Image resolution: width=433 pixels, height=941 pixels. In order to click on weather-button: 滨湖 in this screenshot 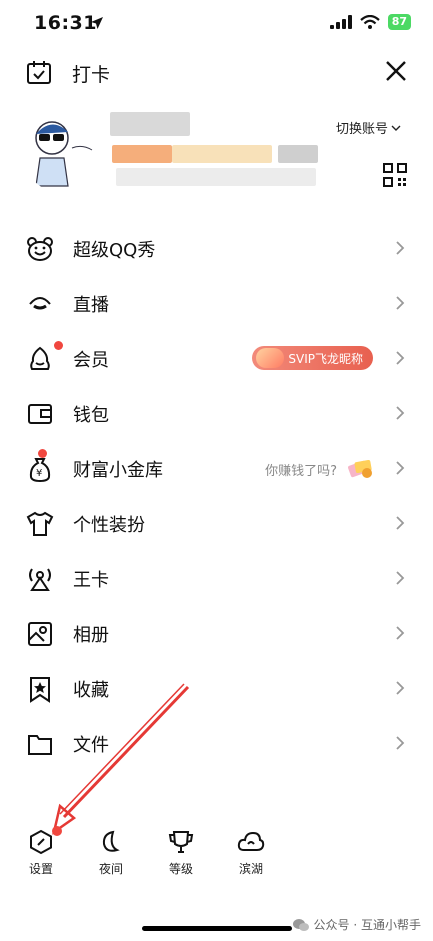, I will do `click(251, 852)`.